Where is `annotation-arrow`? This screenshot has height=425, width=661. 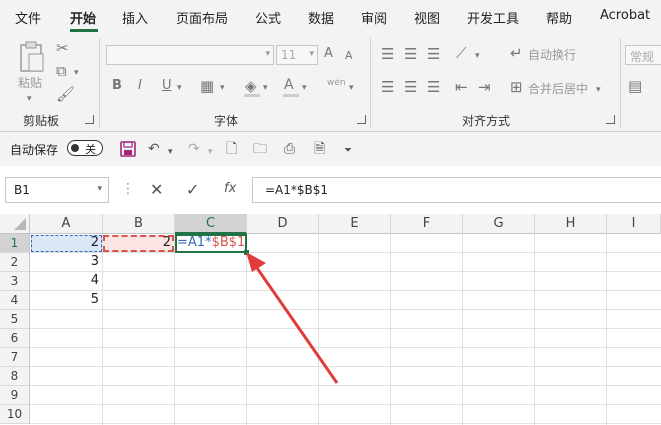 annotation-arrow is located at coordinates (292, 318).